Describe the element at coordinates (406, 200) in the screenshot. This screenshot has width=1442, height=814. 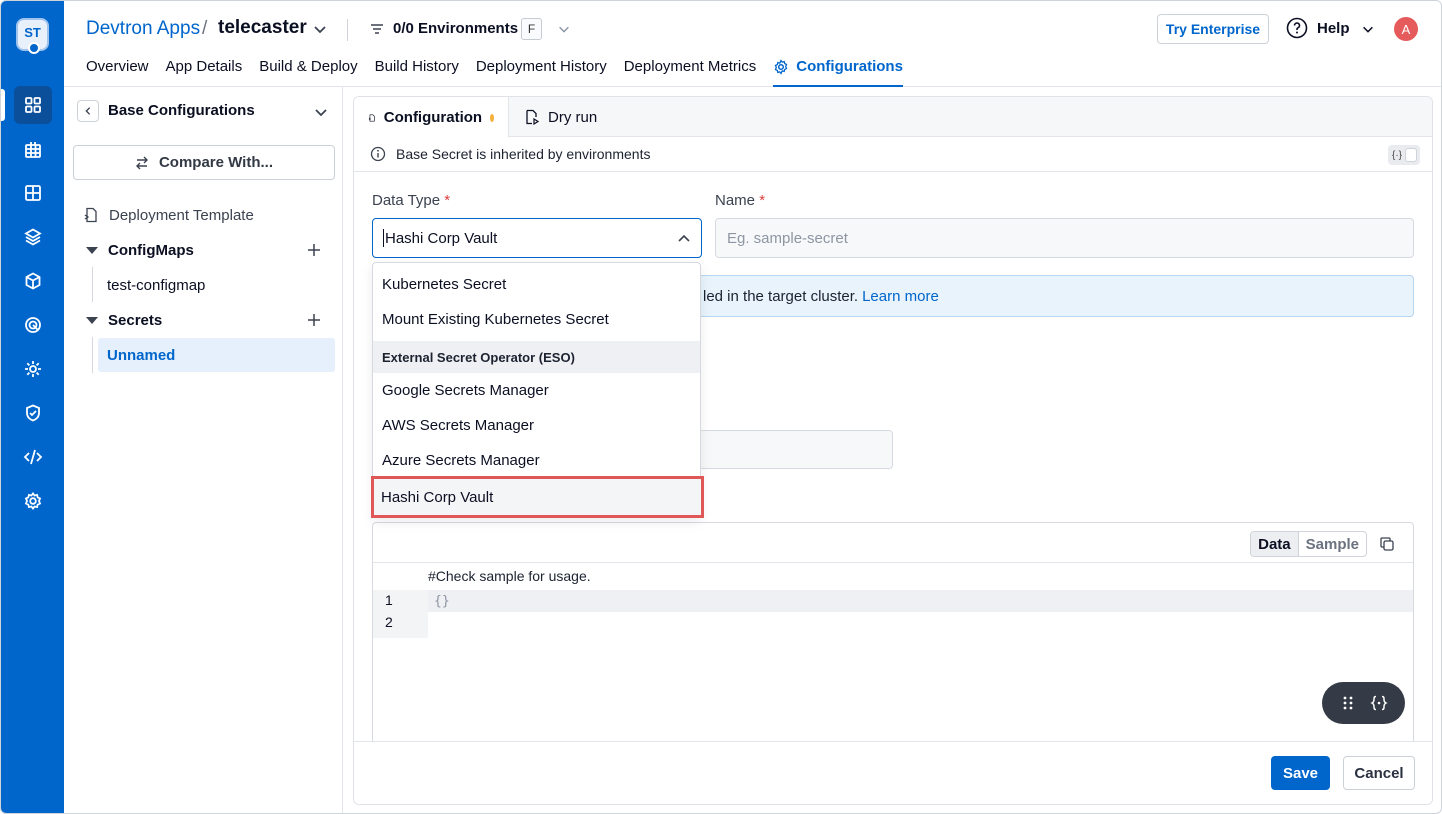
I see `data-type-label-text: Data Type` at that location.